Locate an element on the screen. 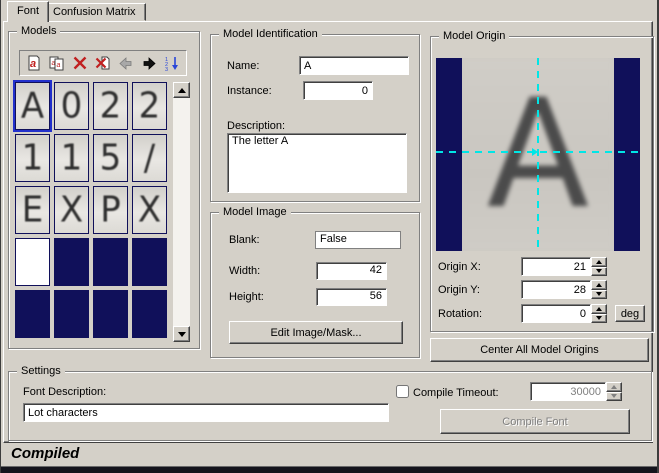  scroll-up-icon is located at coordinates (181, 90).